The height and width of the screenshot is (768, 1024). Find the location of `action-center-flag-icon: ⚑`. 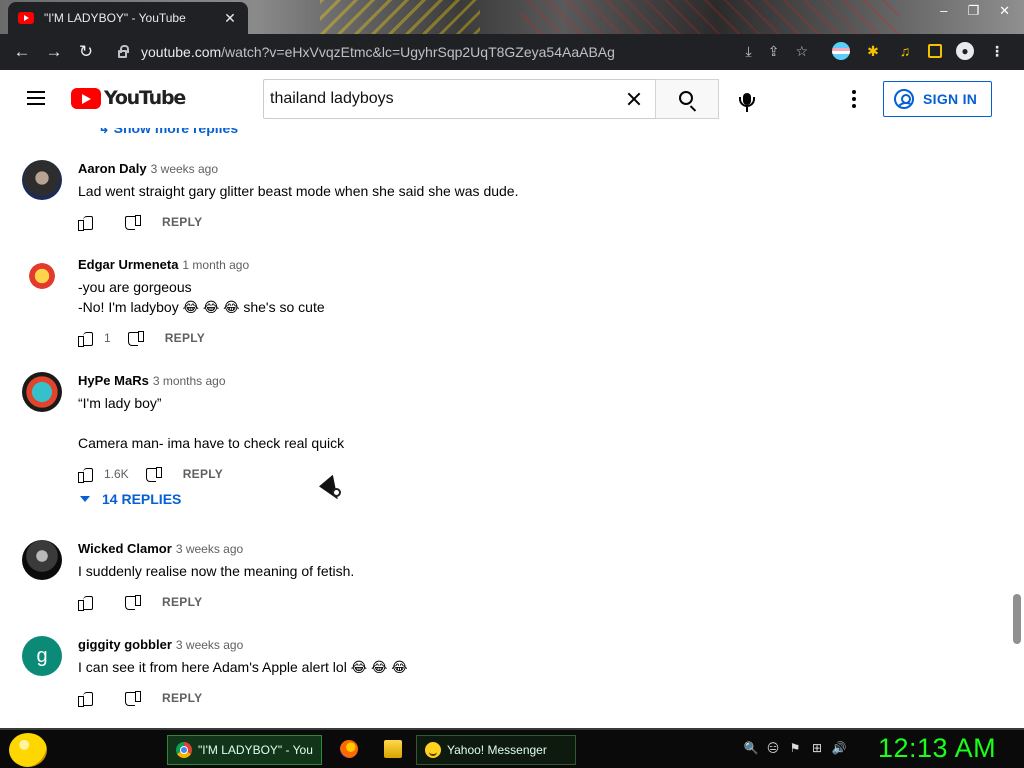

action-center-flag-icon: ⚑ is located at coordinates (795, 748).